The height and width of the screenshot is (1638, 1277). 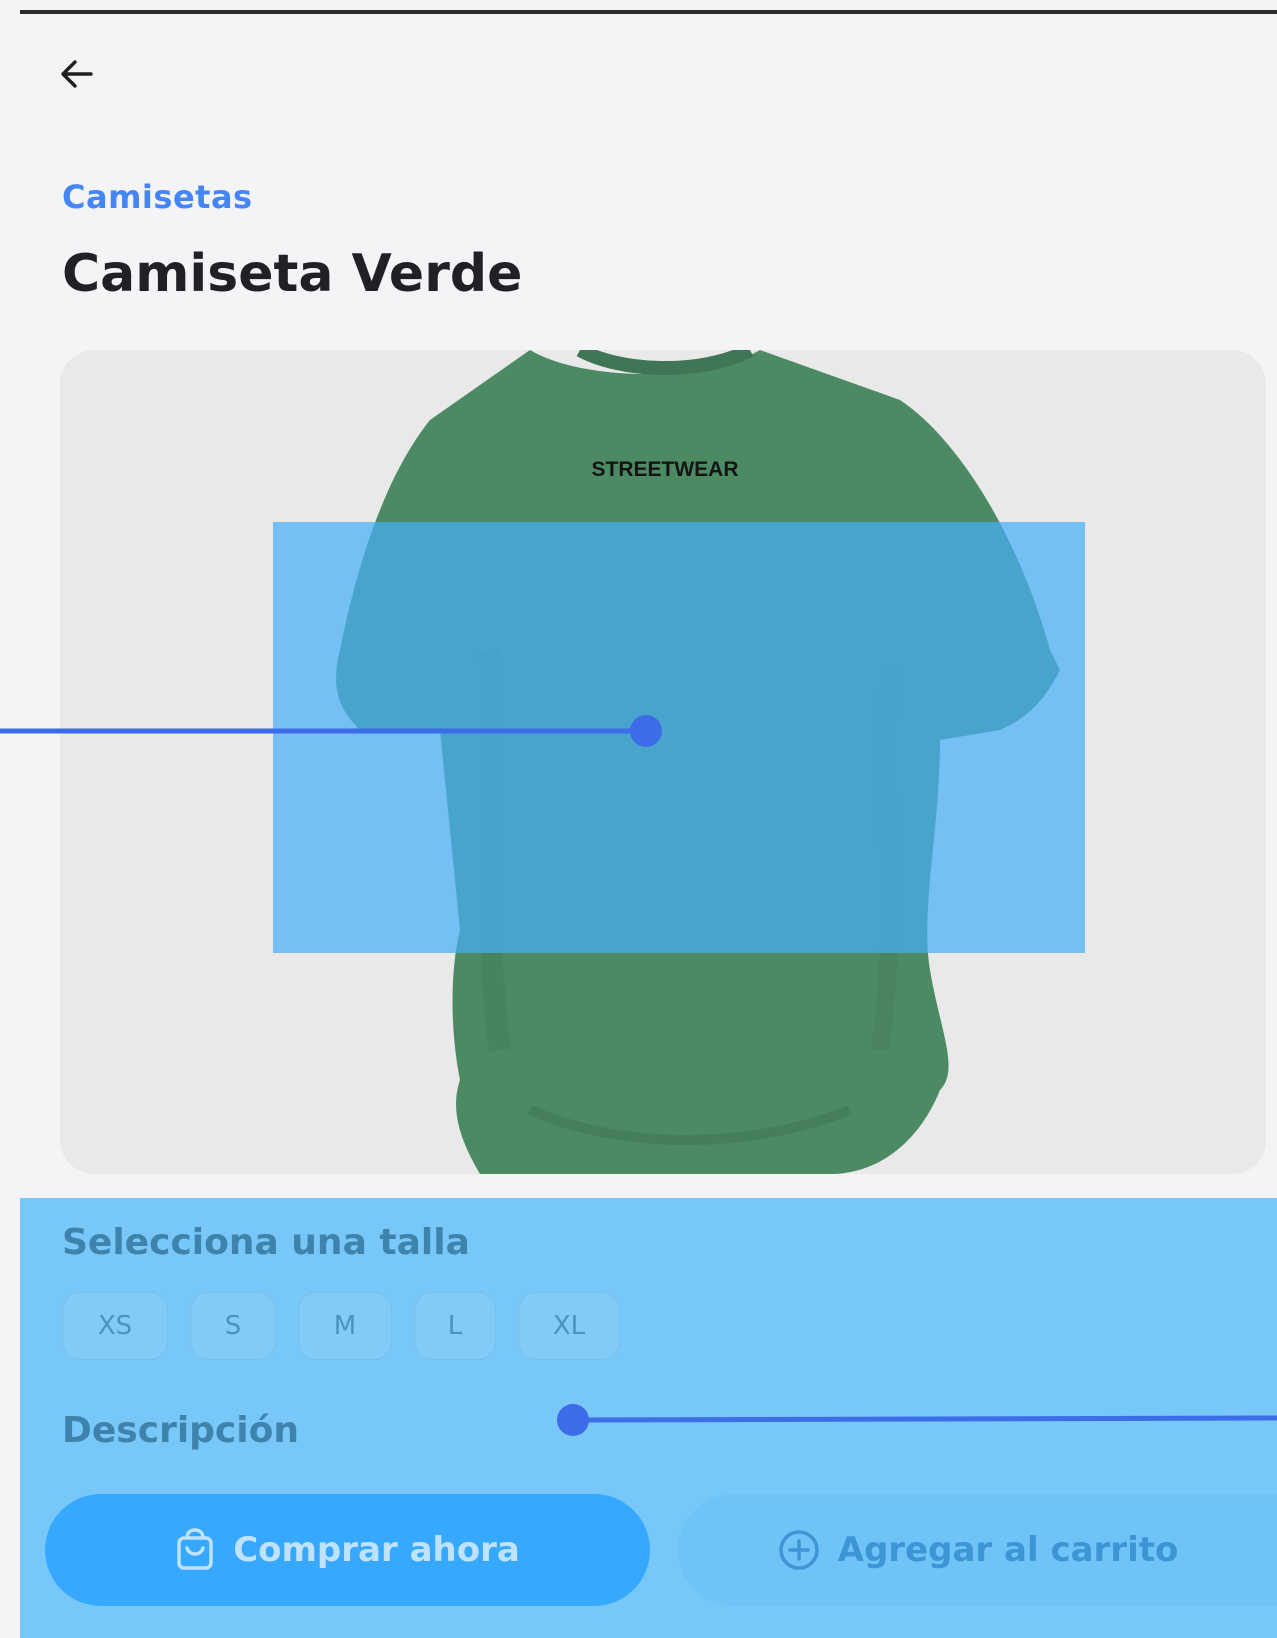 I want to click on plus-circle-icon, so click(x=798, y=1550).